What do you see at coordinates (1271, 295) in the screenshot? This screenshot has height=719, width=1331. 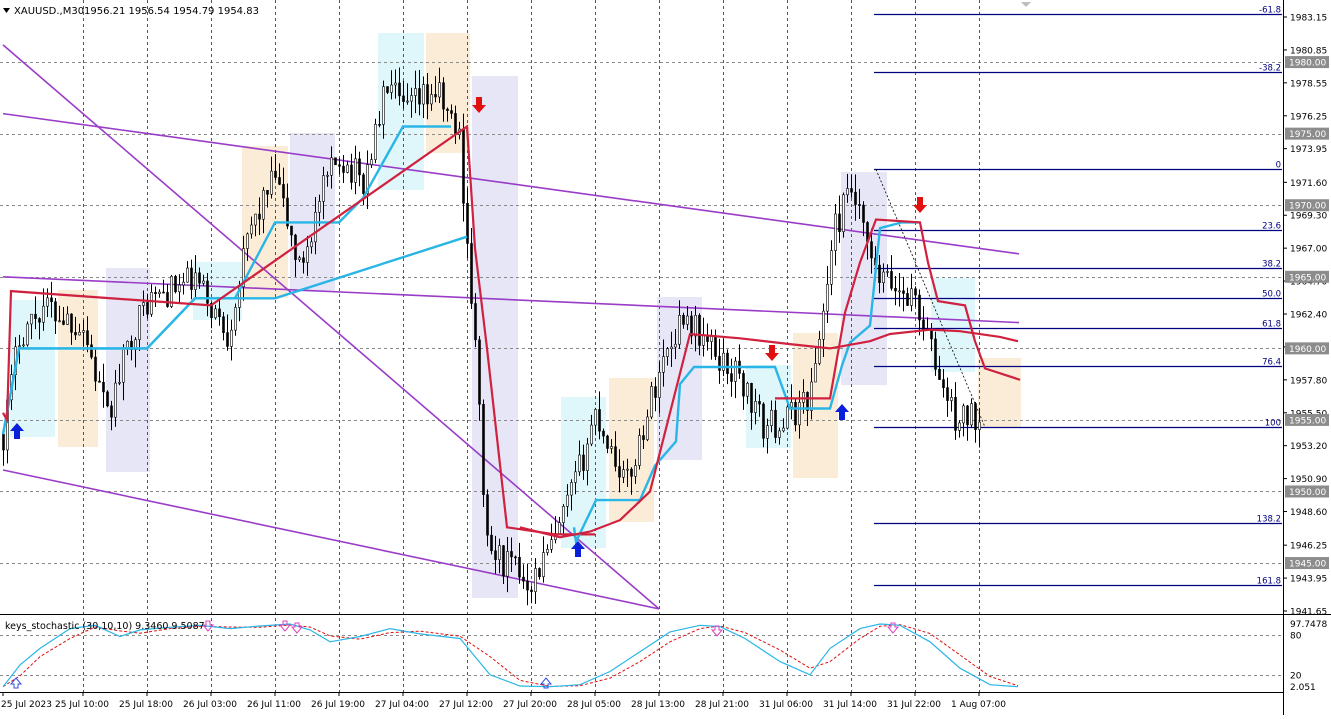 I see `fib-level-label: 50.0` at bounding box center [1271, 295].